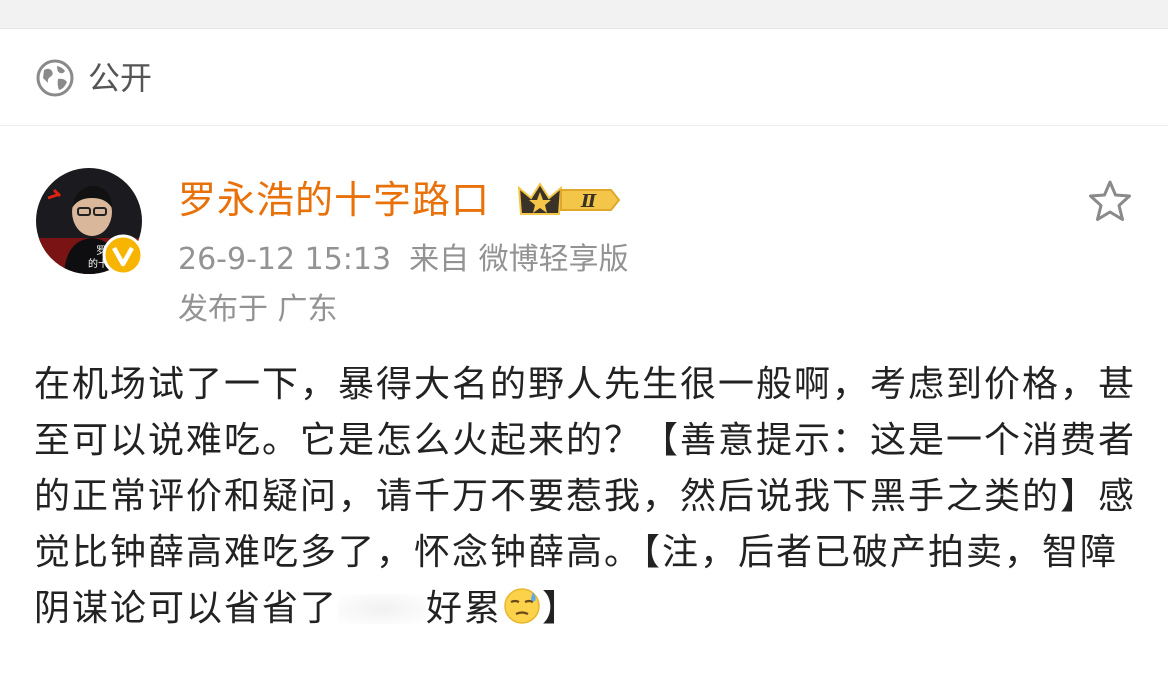 Image resolution: width=1168 pixels, height=678 pixels. I want to click on vip-crown-badge-icon: Ⅱ, so click(570, 200).